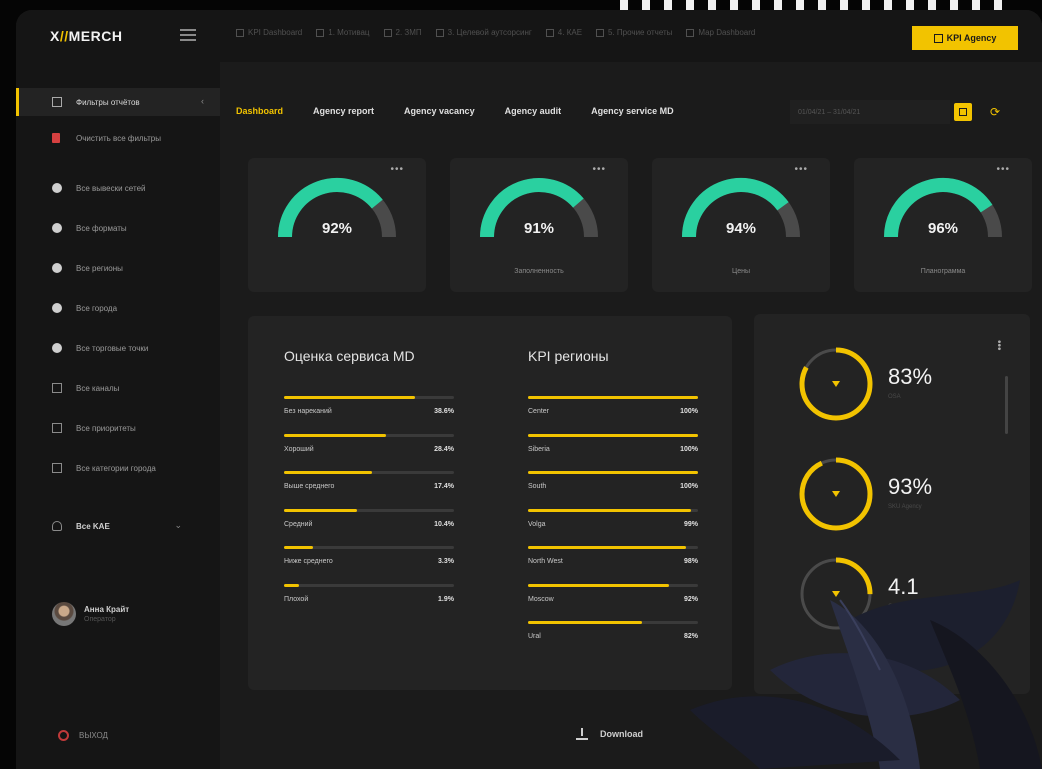 This screenshot has width=1042, height=769. Describe the element at coordinates (971, 38) in the screenshot. I see `kpi-agency-label: KPI Agency` at that location.